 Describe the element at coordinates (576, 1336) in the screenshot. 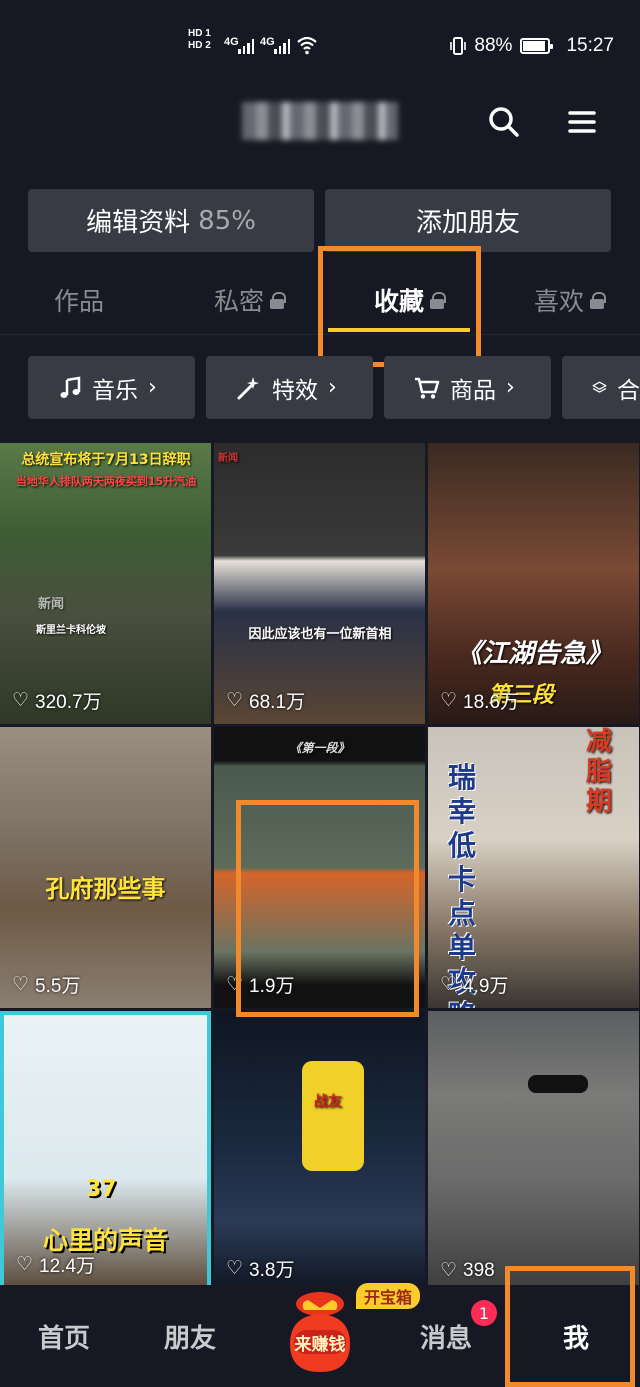

I see `nav-me: 我` at that location.